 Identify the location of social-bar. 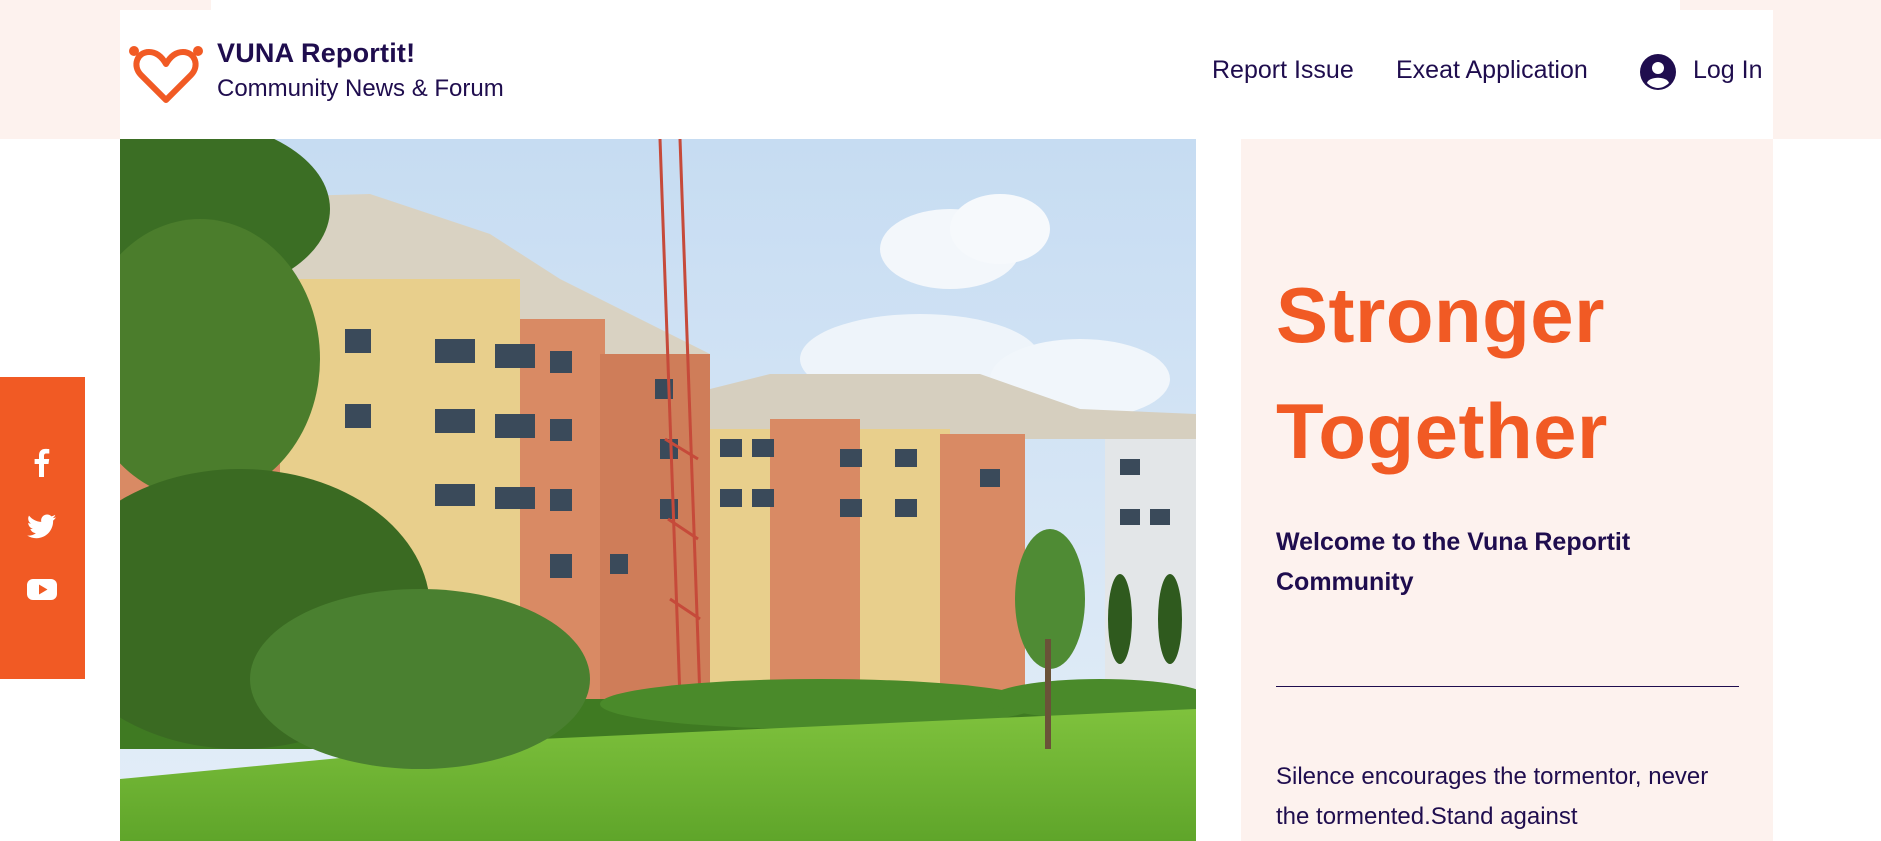
(42, 528).